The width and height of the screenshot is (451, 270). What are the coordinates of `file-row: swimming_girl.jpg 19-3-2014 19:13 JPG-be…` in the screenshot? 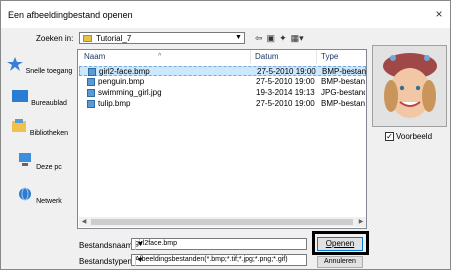 It's located at (222, 93).